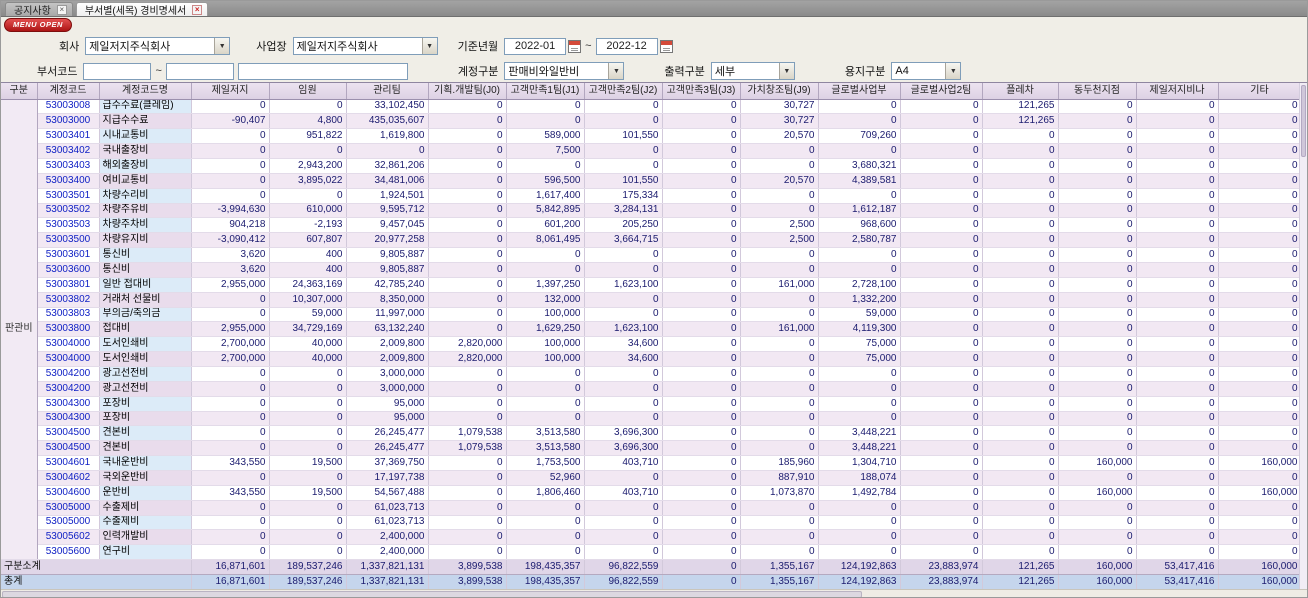 The image size is (1308, 598). I want to click on column-header: 제일저지, so click(230, 91).